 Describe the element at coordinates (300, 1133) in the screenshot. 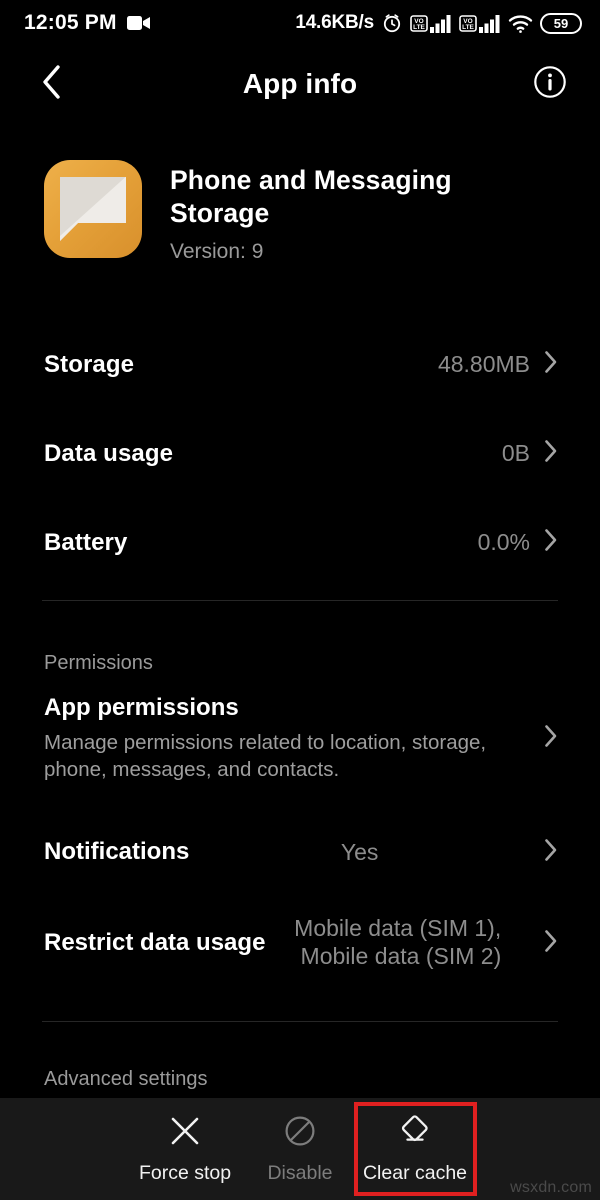

I see `block-circle-icon` at that location.